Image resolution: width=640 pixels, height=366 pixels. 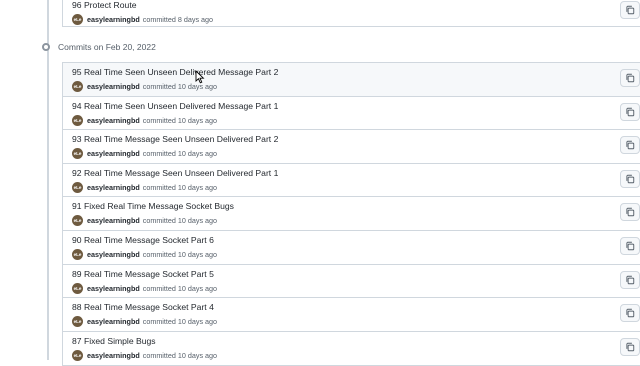 What do you see at coordinates (178, 19) in the screenshot?
I see `commit-time: committed 8 days ago` at bounding box center [178, 19].